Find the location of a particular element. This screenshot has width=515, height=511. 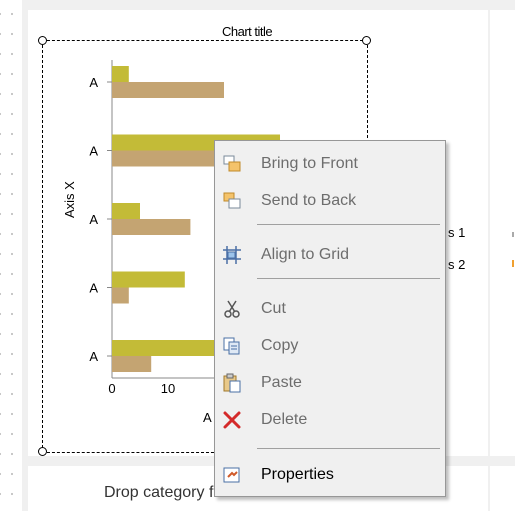

legend-series-1: s 1 is located at coordinates (457, 232).